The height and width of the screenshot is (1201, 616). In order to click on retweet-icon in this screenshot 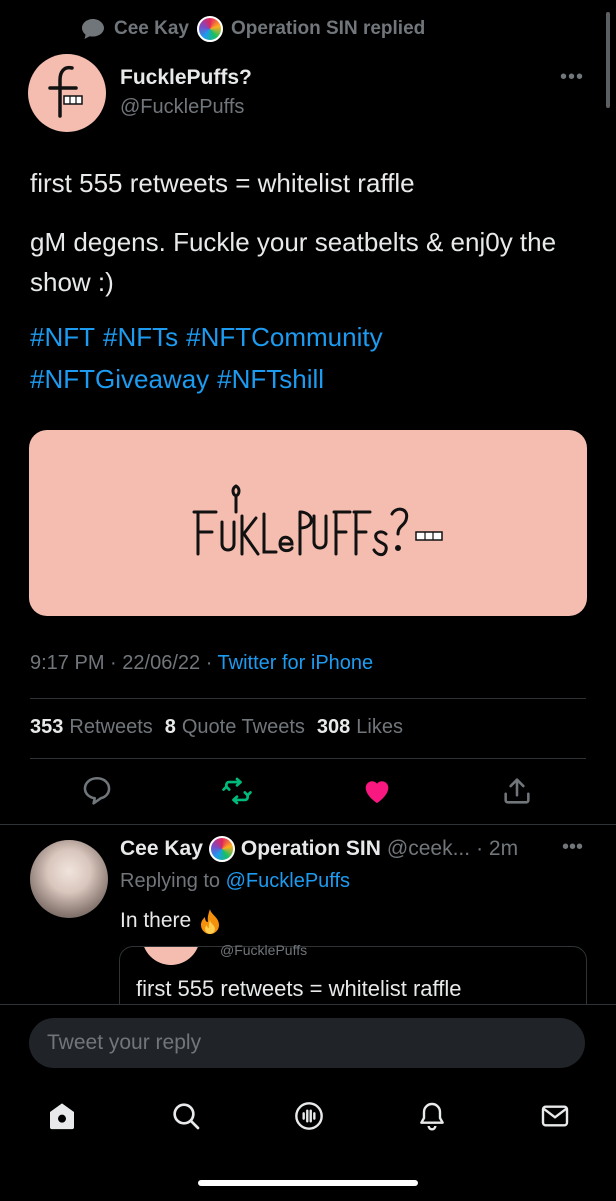, I will do `click(237, 791)`.